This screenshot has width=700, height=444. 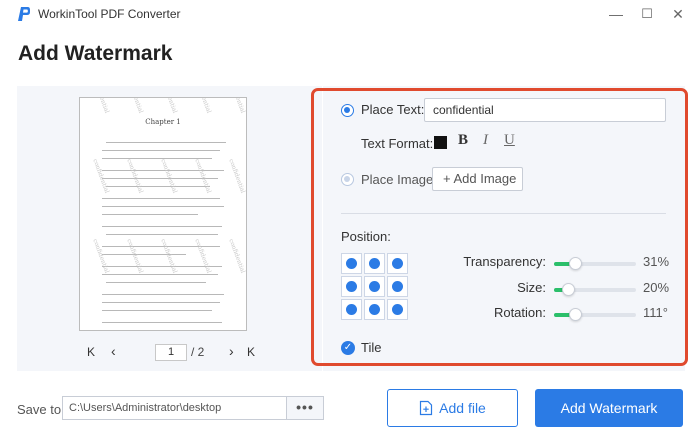 What do you see at coordinates (399, 179) in the screenshot?
I see `place-image-label: Place Image:` at bounding box center [399, 179].